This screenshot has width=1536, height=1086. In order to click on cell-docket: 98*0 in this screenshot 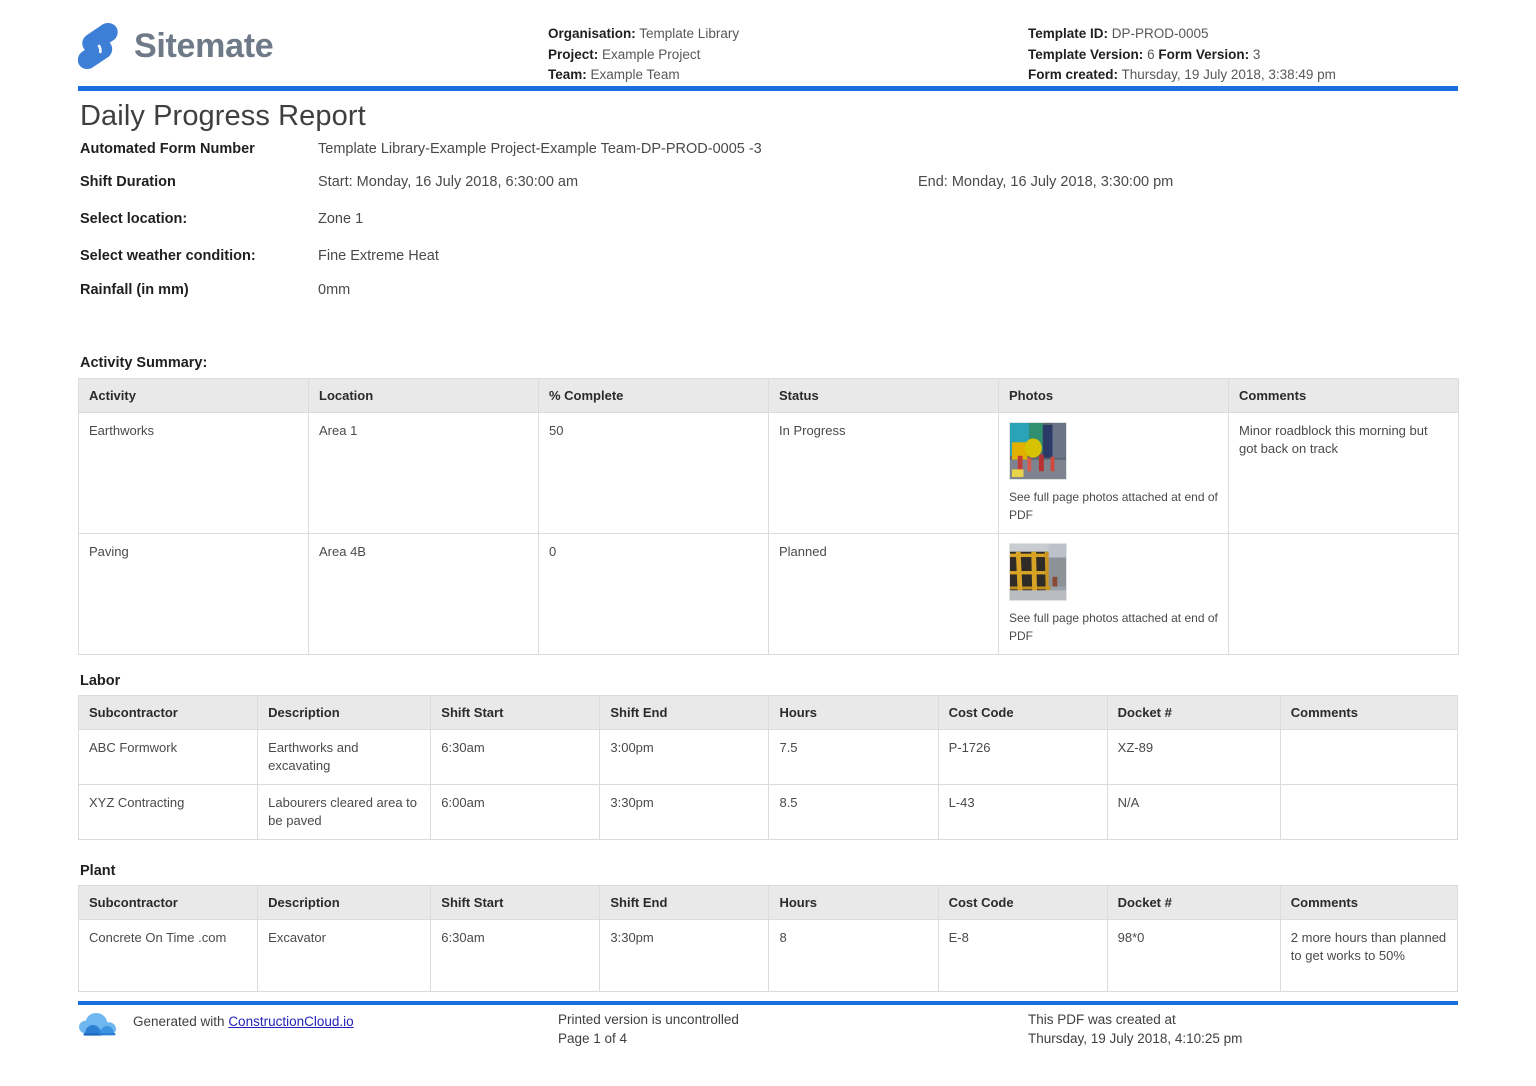, I will do `click(1193, 955)`.